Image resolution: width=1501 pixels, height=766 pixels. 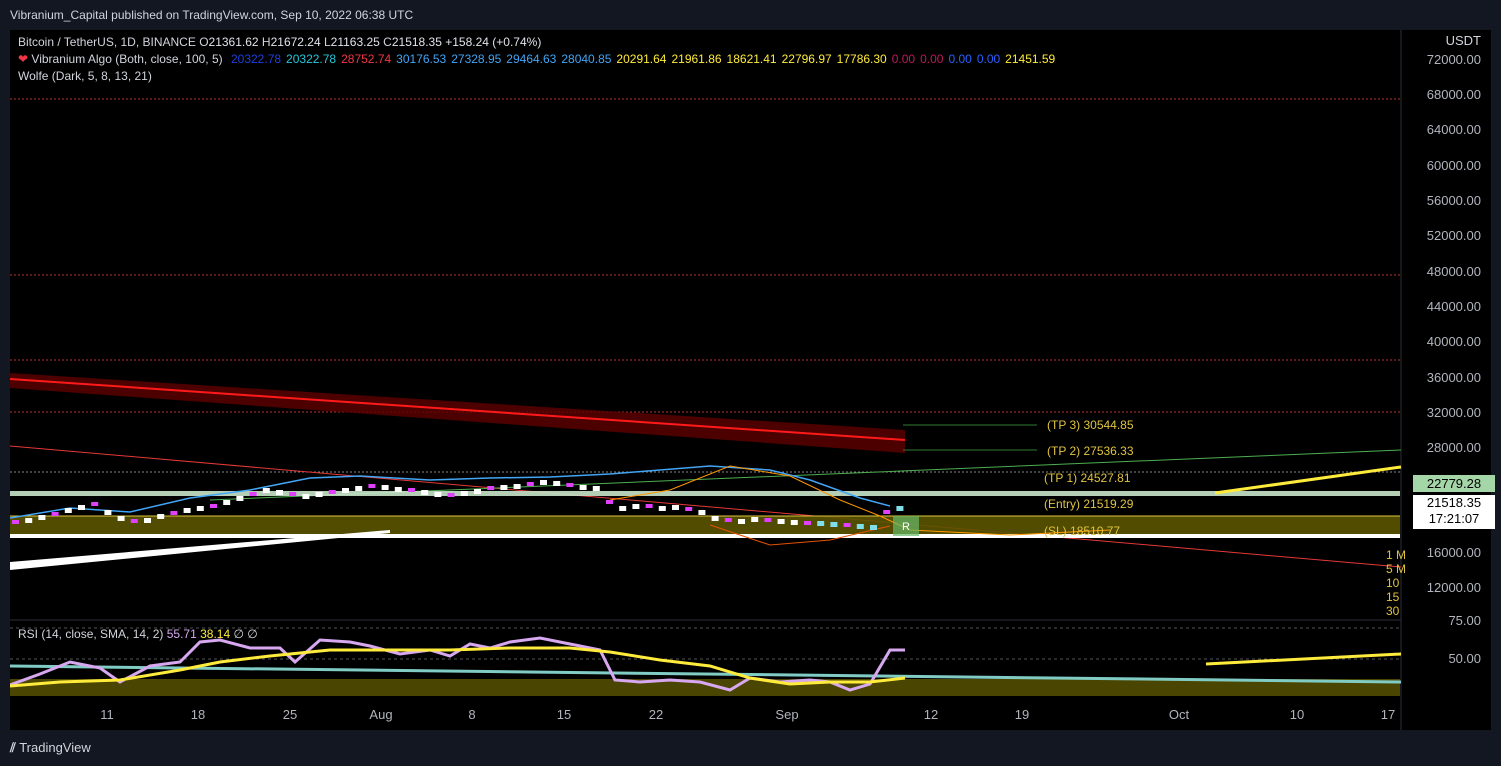 What do you see at coordinates (1464, 658) in the screenshot?
I see `rsi-axis-label: 50.00` at bounding box center [1464, 658].